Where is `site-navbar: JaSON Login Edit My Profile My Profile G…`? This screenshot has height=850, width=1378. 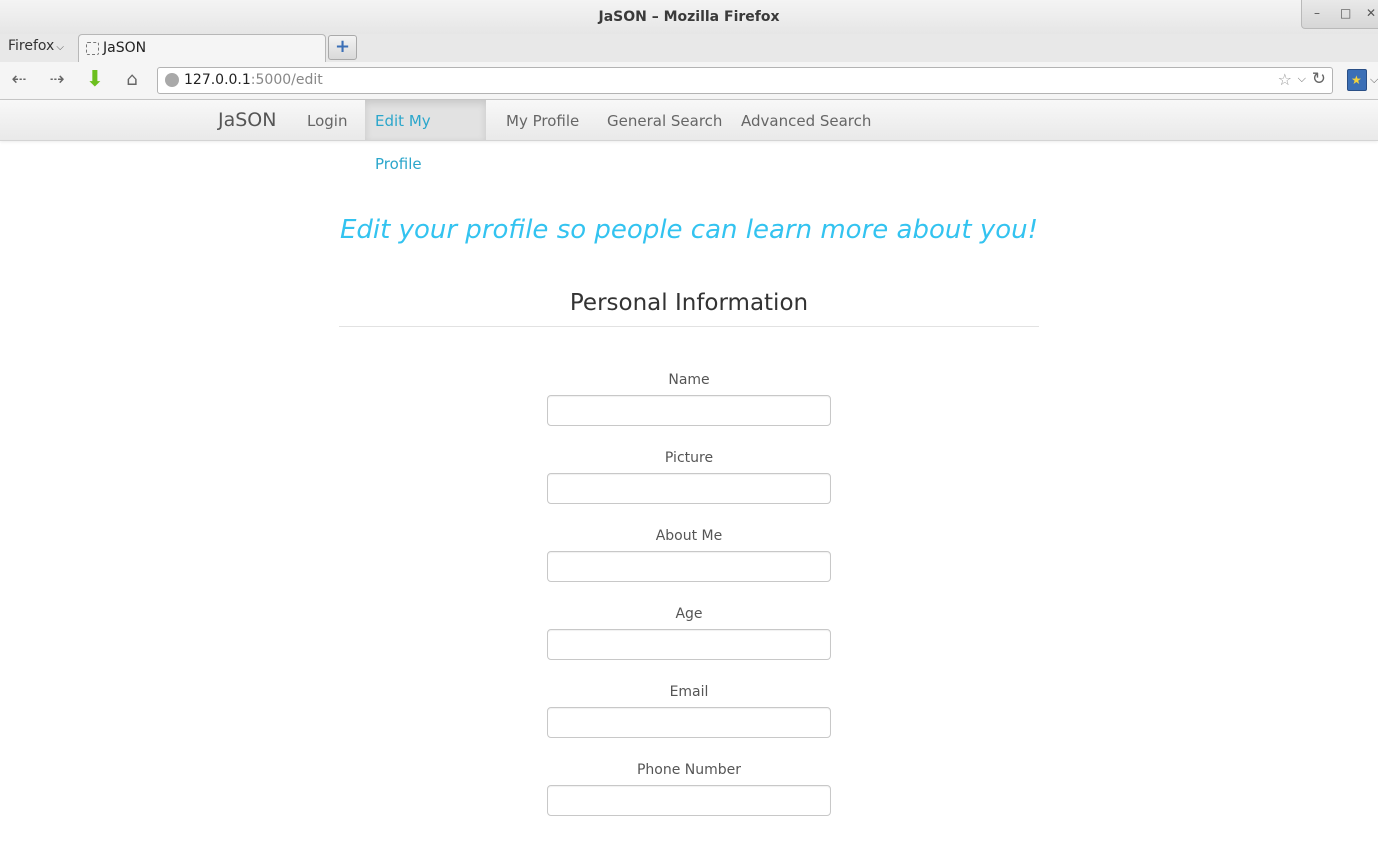
site-navbar: JaSON Login Edit My Profile My Profile G… is located at coordinates (689, 136).